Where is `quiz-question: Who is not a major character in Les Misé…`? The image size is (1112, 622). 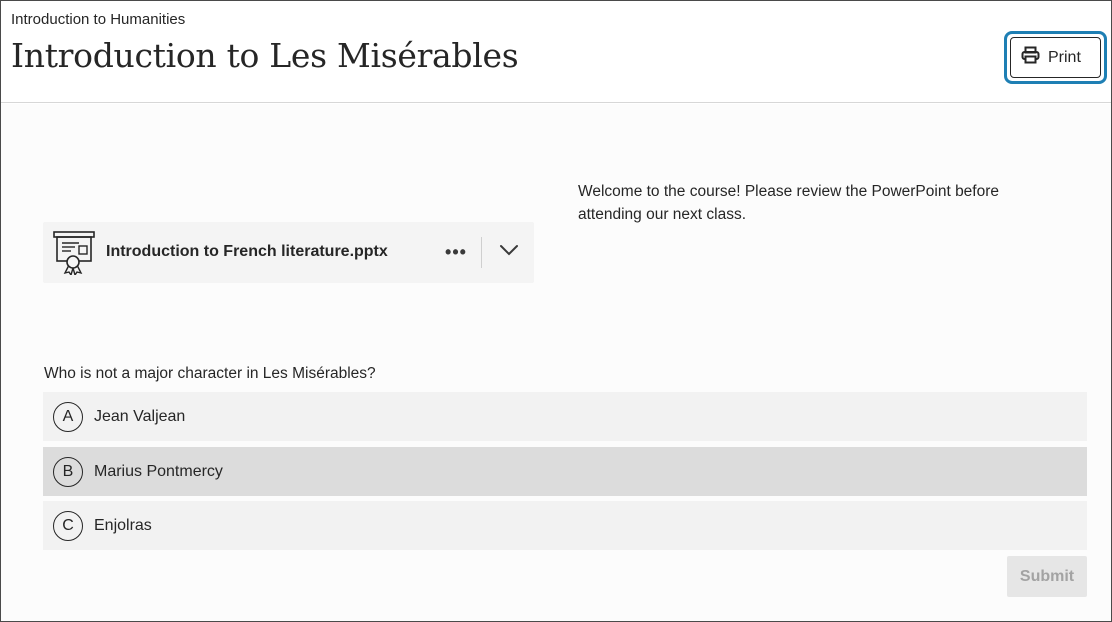 quiz-question: Who is not a major character in Les Misé… is located at coordinates (210, 373).